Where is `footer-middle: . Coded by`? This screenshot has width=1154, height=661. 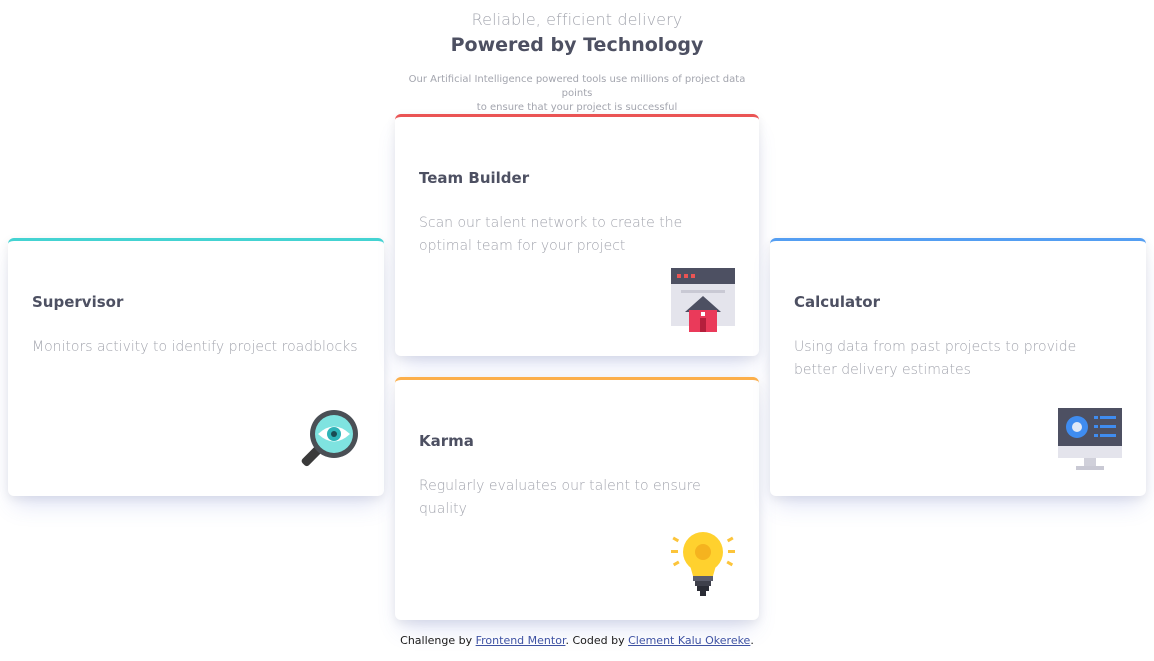
footer-middle: . Coded by is located at coordinates (597, 640).